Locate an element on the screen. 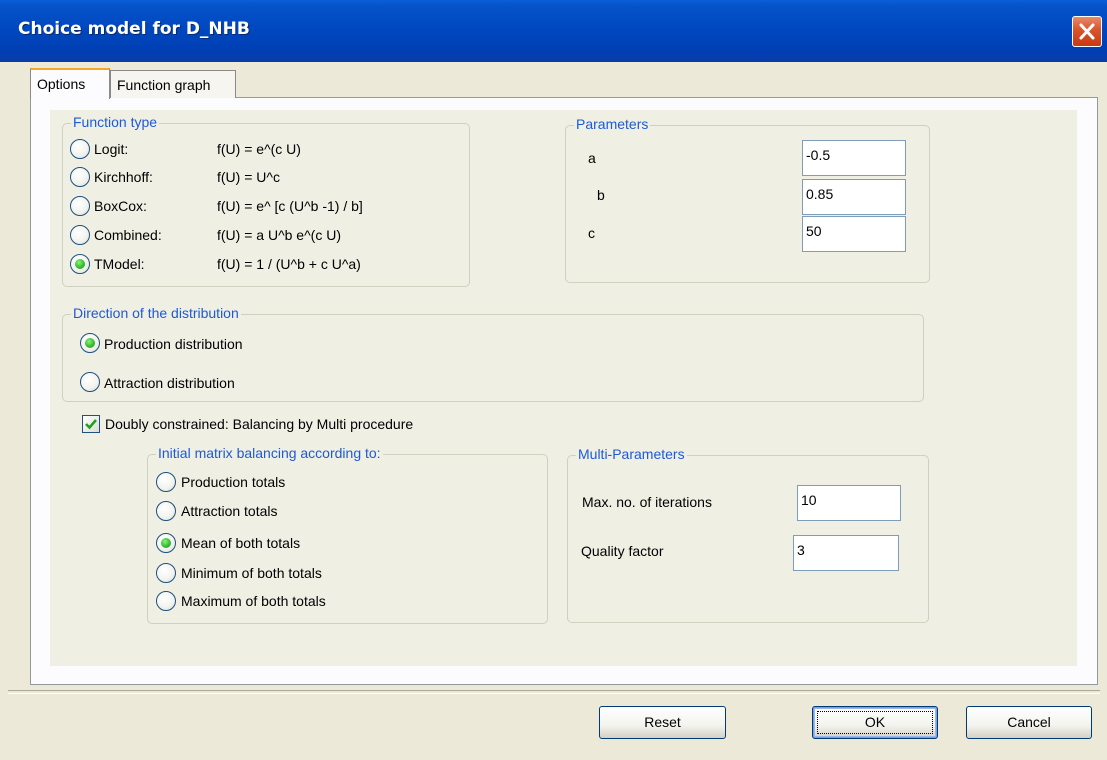 Image resolution: width=1107 pixels, height=760 pixels. ok-button: OK is located at coordinates (875, 722).